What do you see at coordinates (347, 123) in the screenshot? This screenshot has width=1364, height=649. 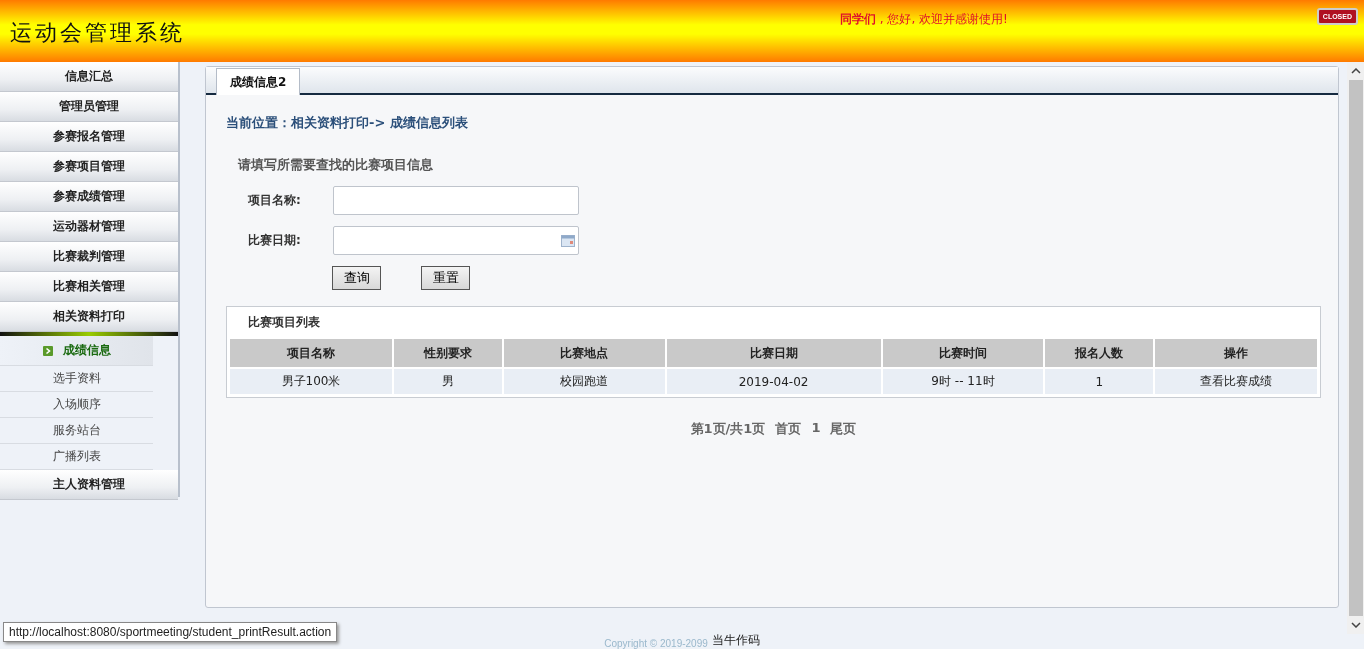 I see `breadcrumb: 当前位置：相关资料打印-> 成绩信息列表` at bounding box center [347, 123].